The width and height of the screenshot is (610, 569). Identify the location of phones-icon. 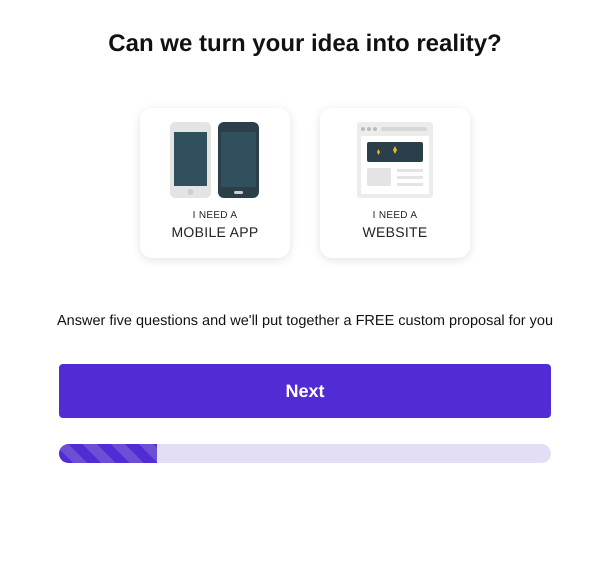
(215, 160).